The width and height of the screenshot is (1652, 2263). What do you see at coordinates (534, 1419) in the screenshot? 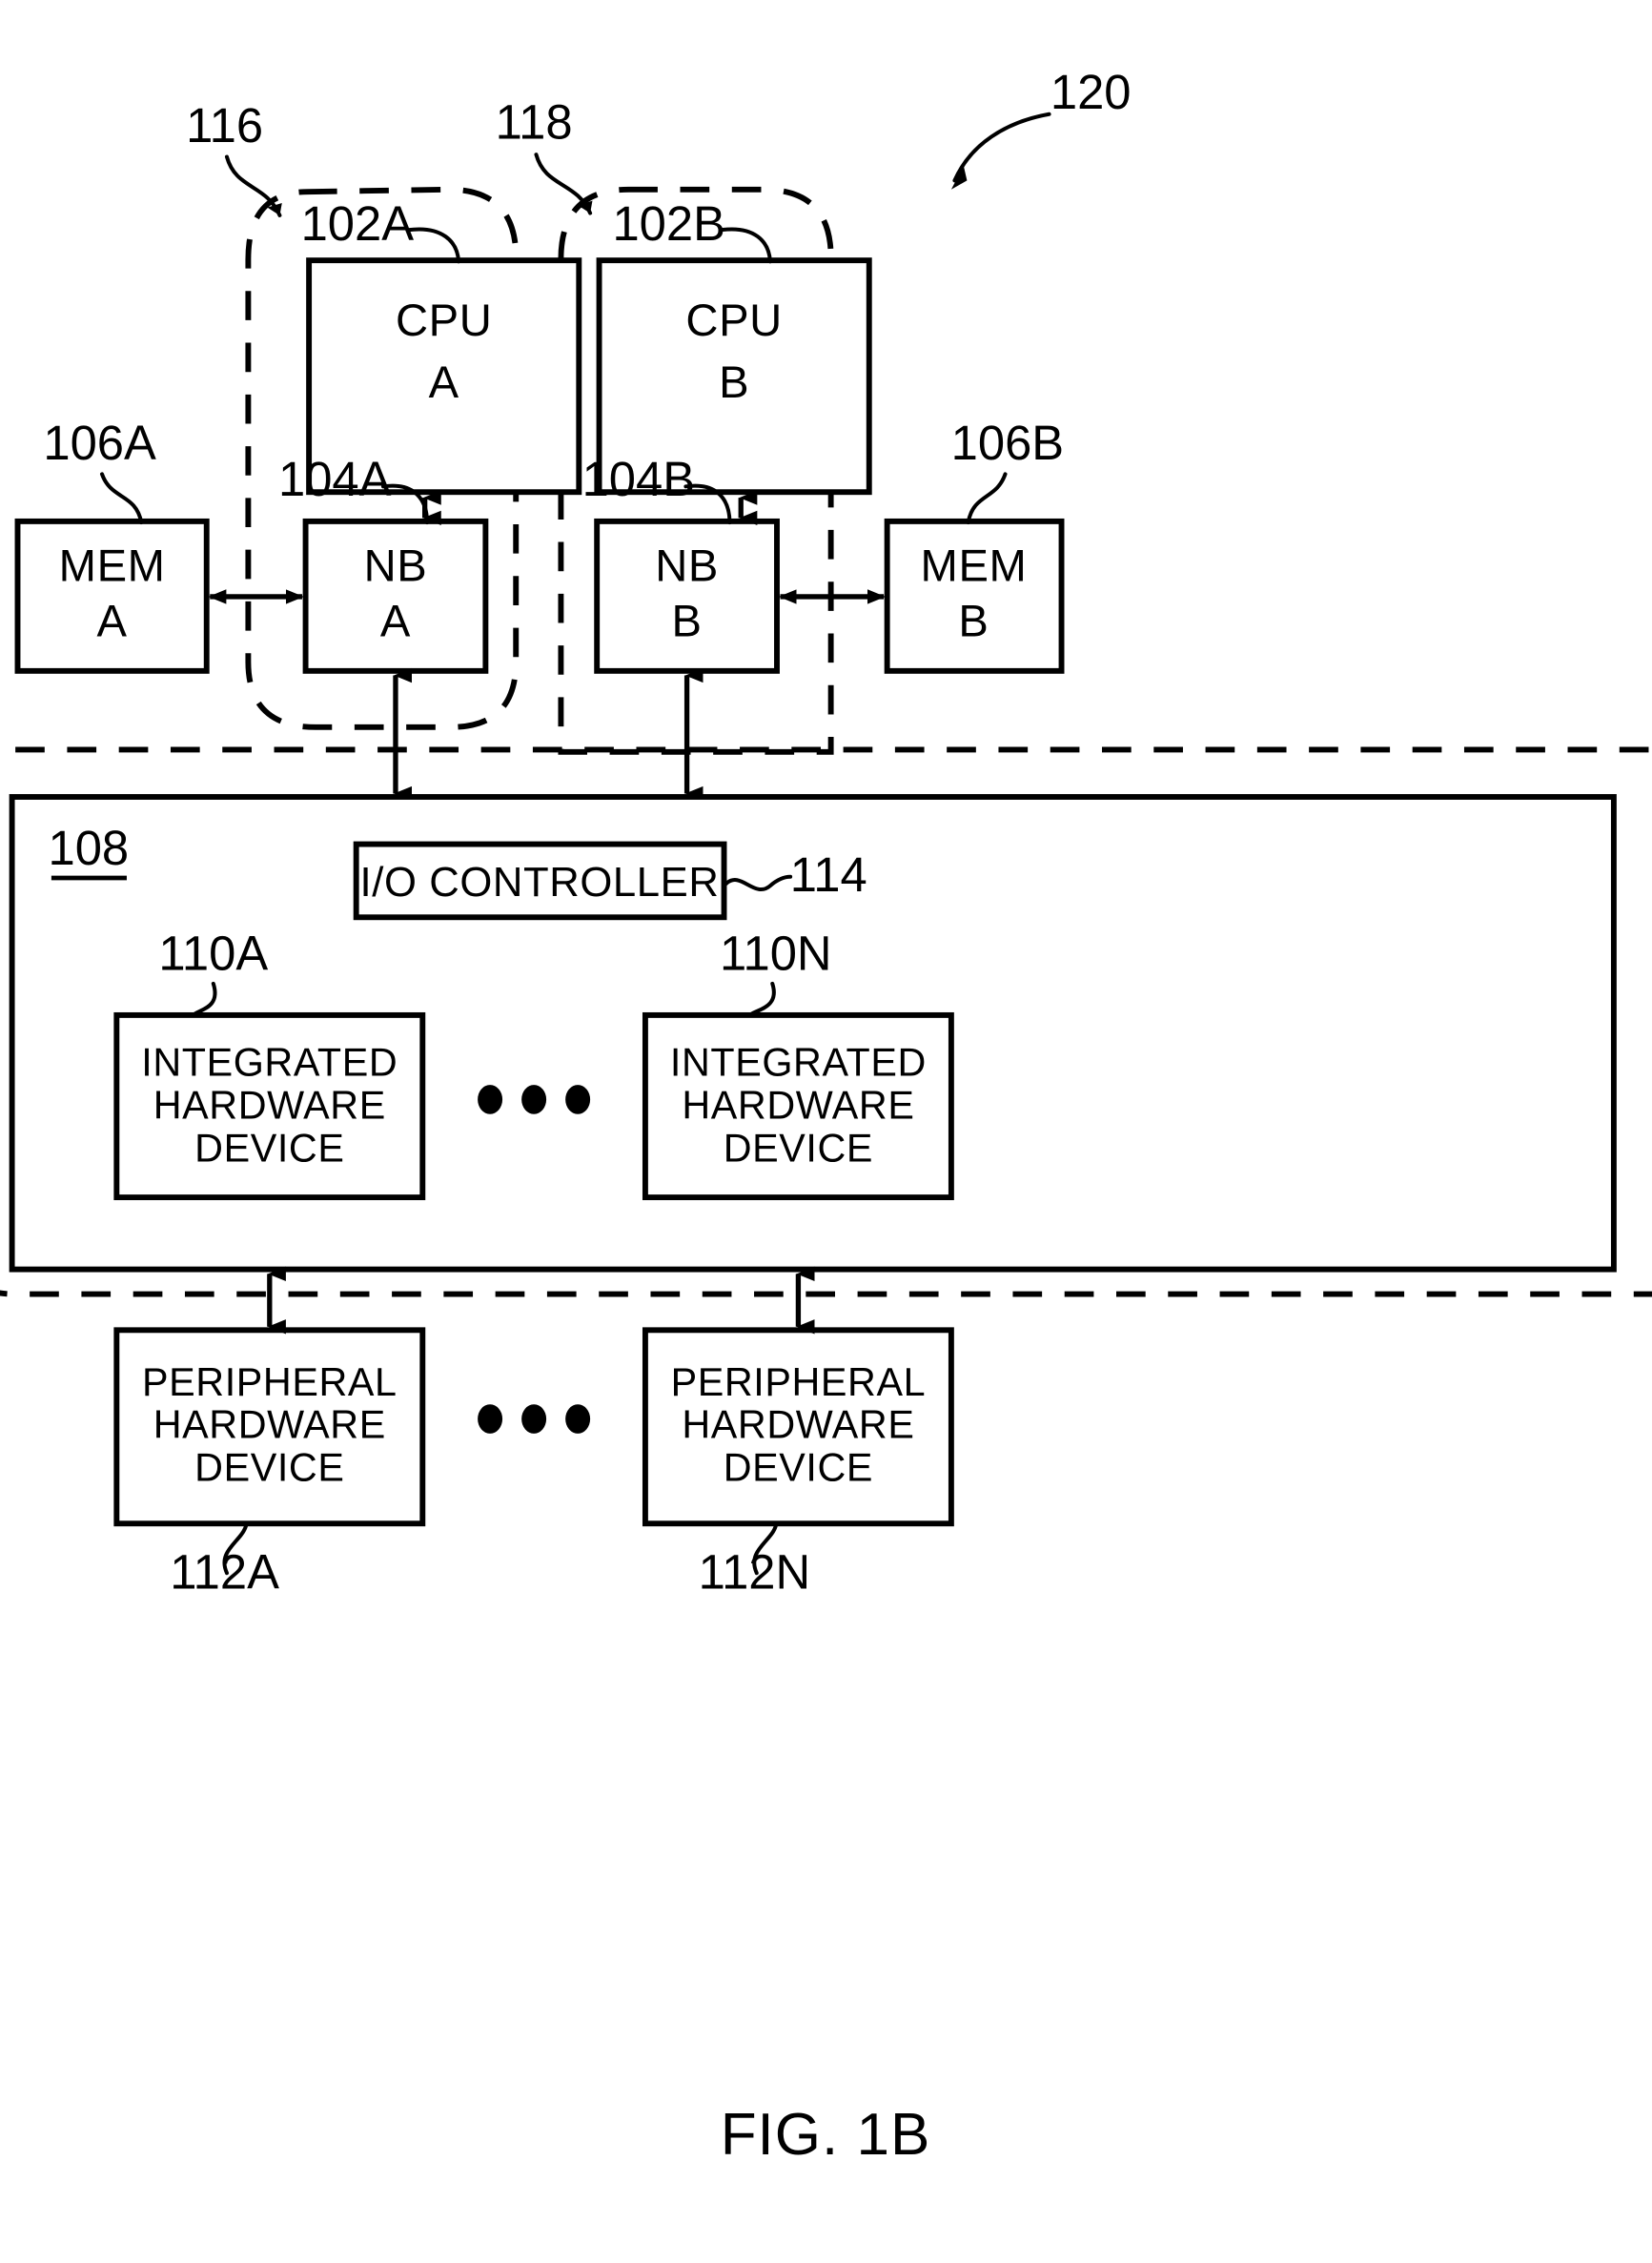
I see `peripheral-device-ellipsis-icon` at bounding box center [534, 1419].